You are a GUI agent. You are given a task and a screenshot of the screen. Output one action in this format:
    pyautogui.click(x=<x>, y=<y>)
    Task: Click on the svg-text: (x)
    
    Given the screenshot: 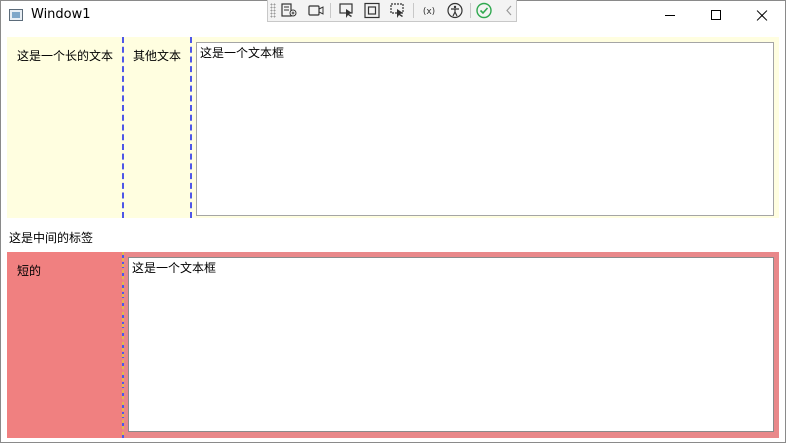 What is the action you would take?
    pyautogui.click(x=429, y=12)
    